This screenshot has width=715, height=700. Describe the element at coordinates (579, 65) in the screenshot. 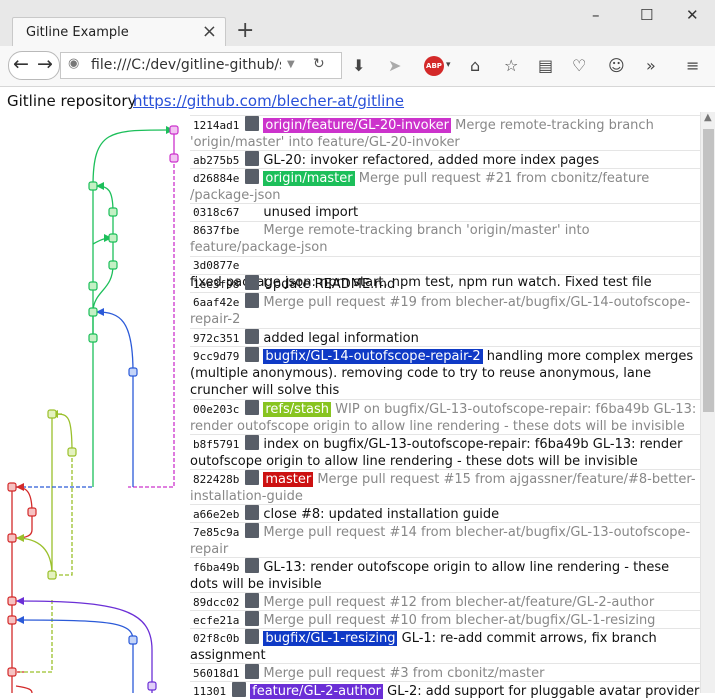

I see `pocket-icon: ♡` at that location.